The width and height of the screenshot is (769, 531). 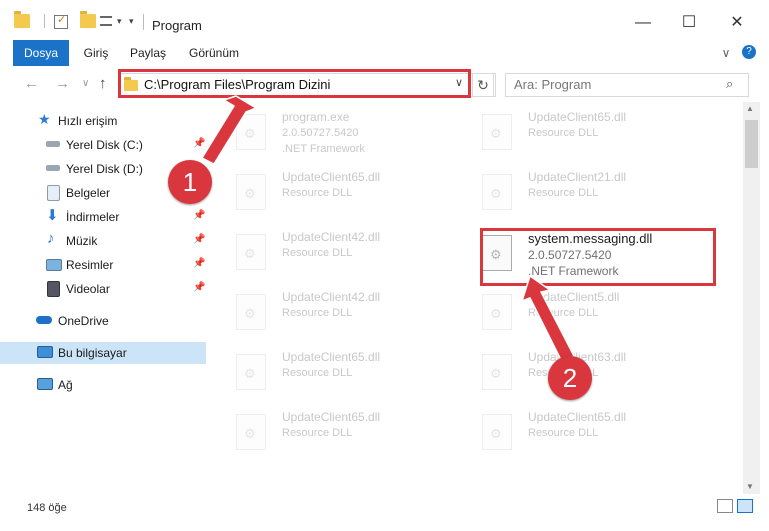 I want to click on step-badge-1: 1, so click(x=190, y=182).